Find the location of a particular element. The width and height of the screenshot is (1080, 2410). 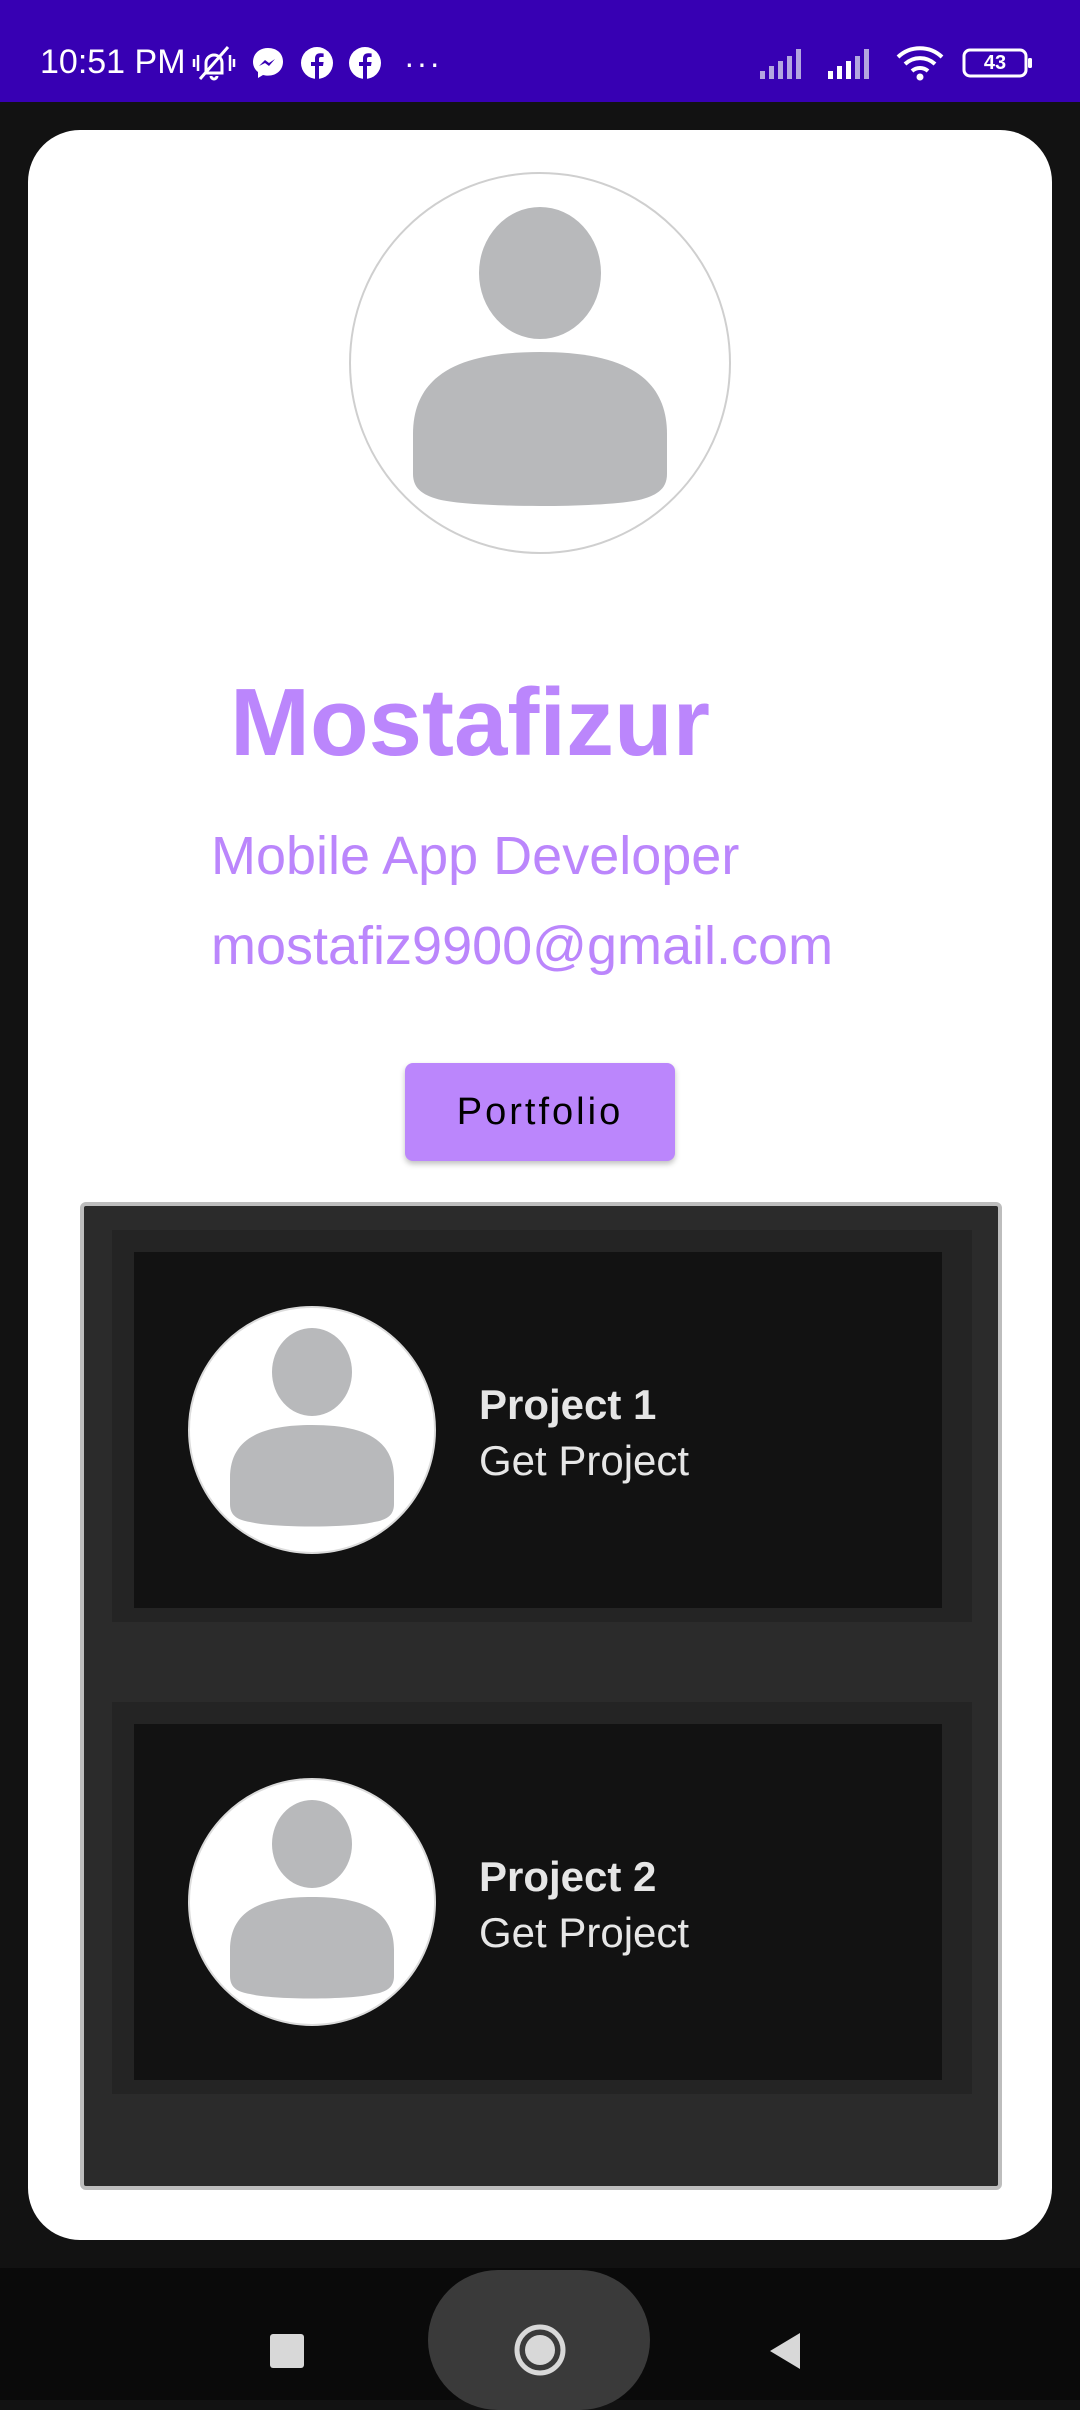

project-item-1: Project 1 Get Project is located at coordinates (542, 1426).